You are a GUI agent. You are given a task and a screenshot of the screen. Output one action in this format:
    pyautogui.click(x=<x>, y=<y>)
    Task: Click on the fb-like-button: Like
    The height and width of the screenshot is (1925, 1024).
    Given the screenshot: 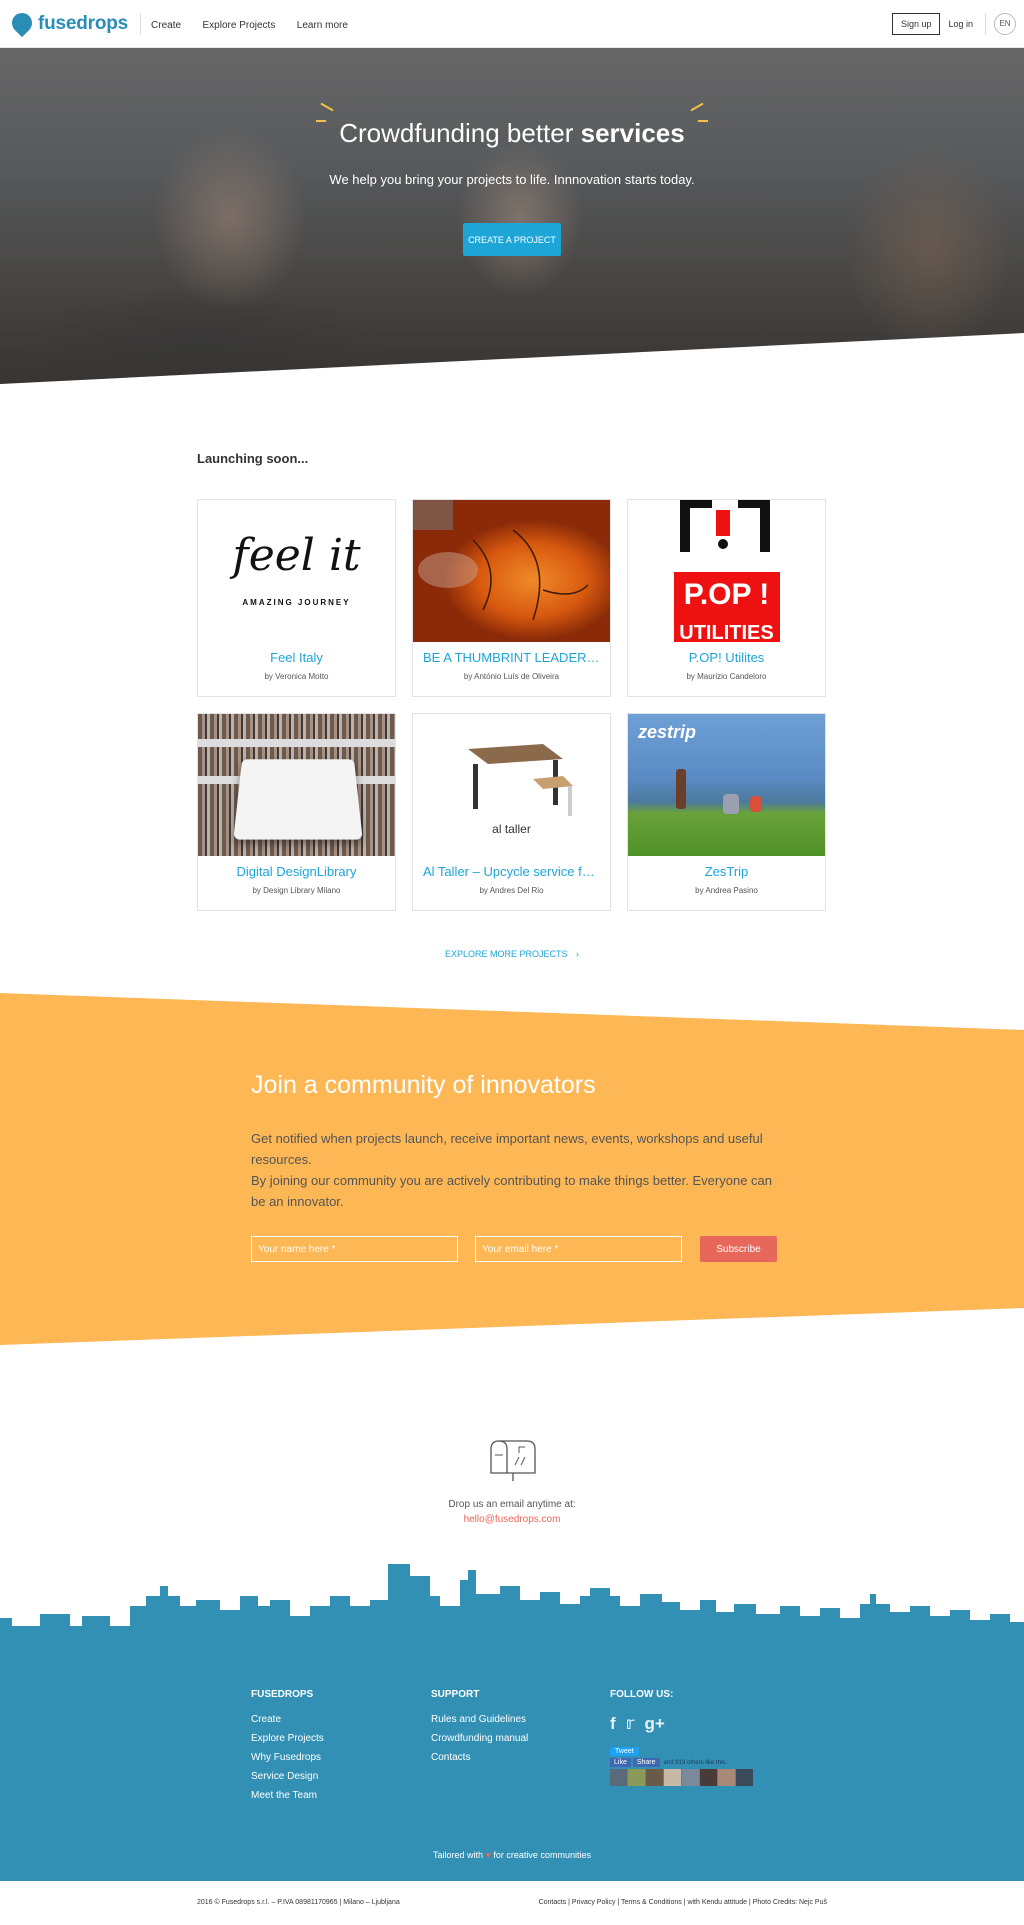 What is the action you would take?
    pyautogui.click(x=620, y=1762)
    